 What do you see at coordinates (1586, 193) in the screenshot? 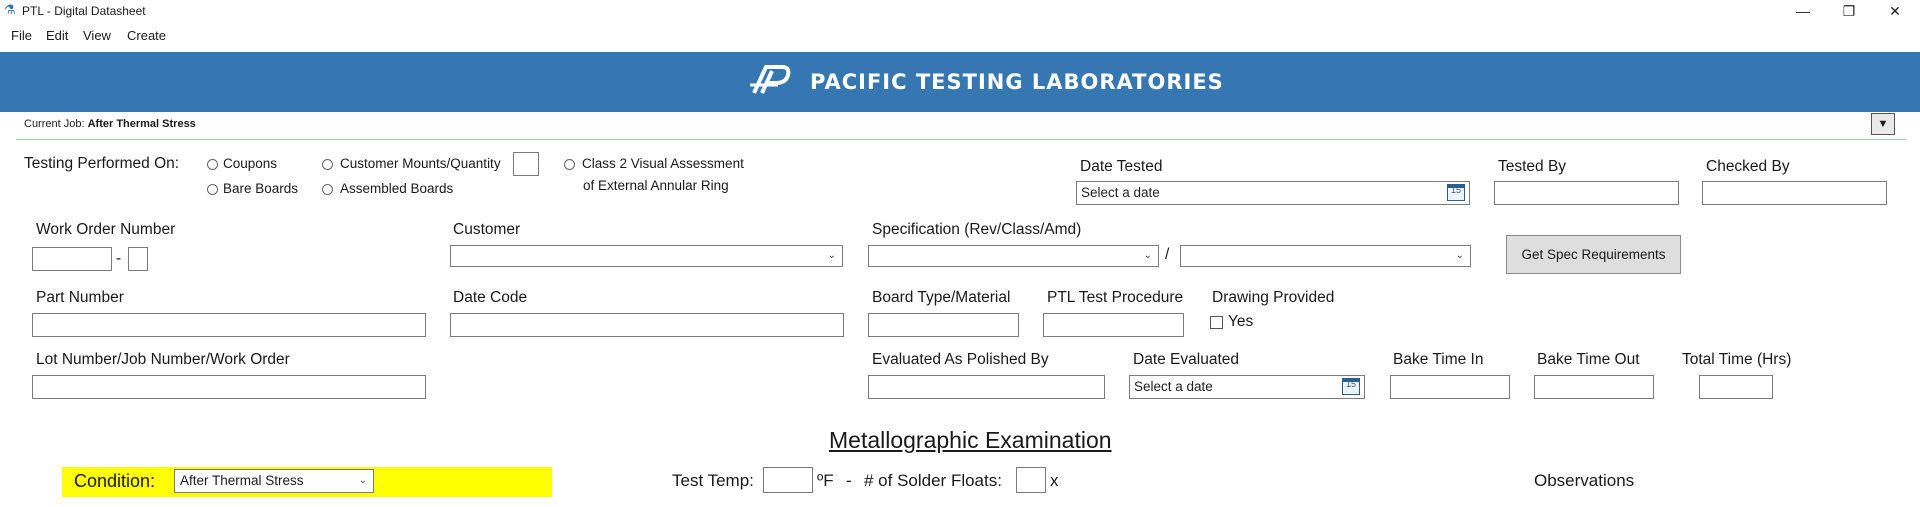
I see `tested-by-input` at bounding box center [1586, 193].